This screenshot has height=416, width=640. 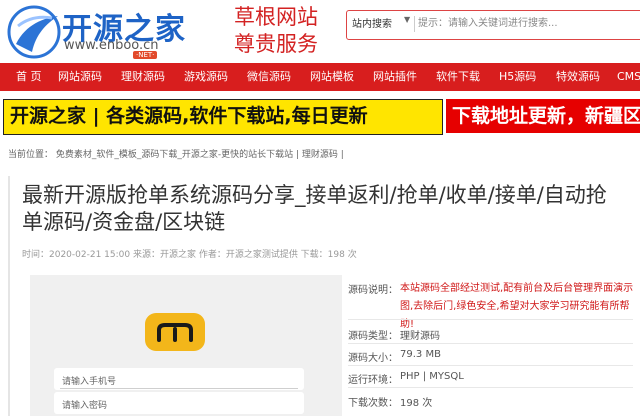 I want to click on chevron-down-icon: ▼, so click(x=407, y=19).